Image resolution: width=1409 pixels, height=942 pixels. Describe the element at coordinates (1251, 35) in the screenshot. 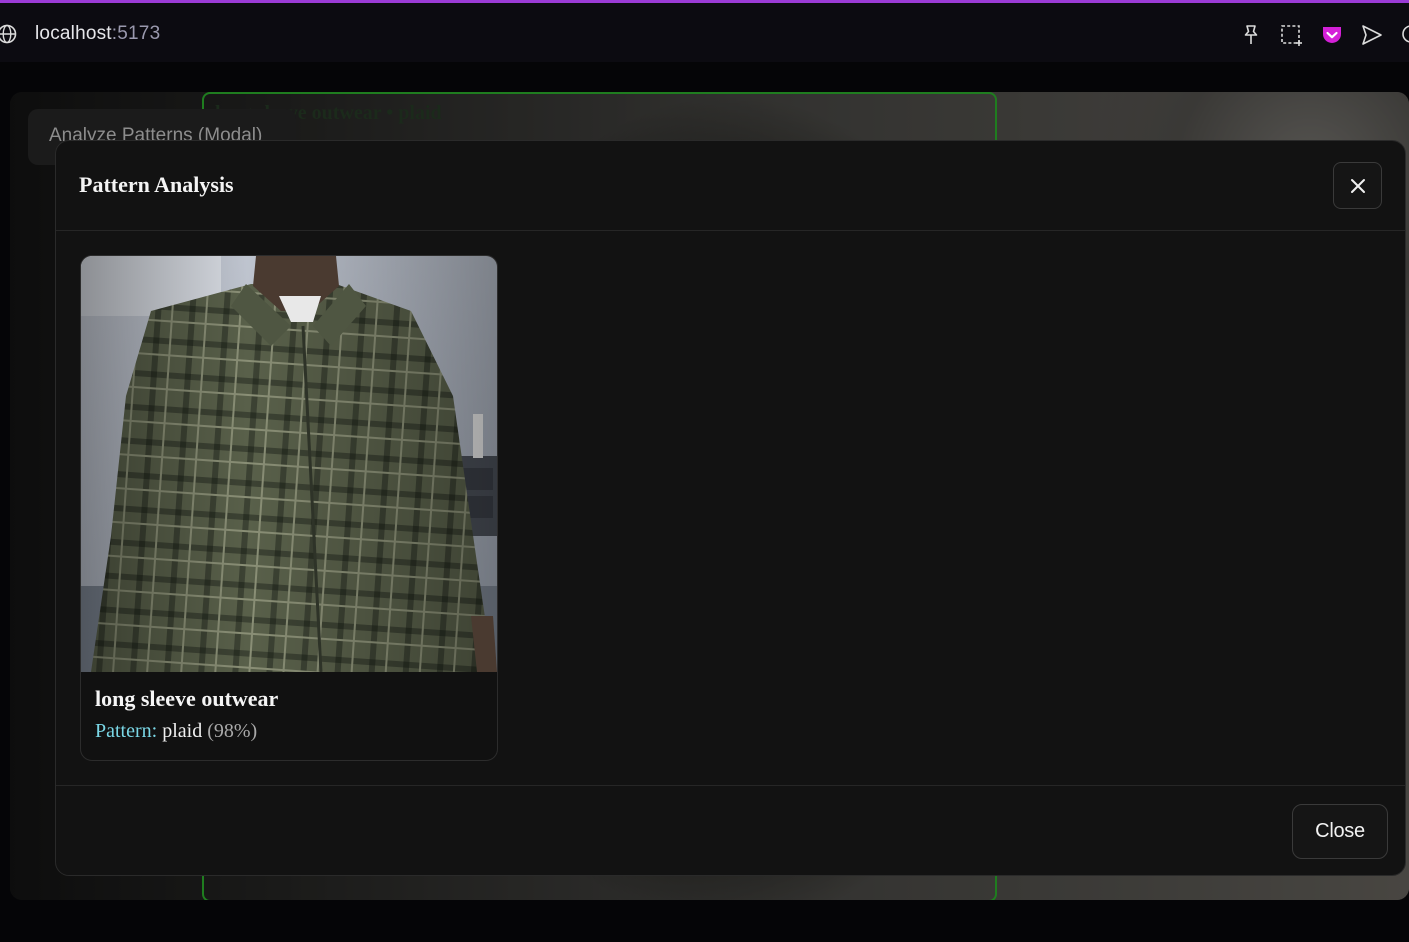

I see `pin-icon` at that location.